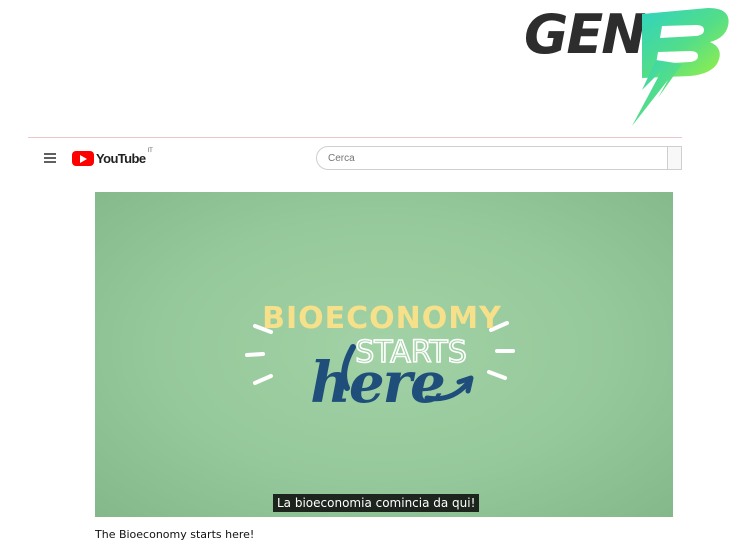 The height and width of the screenshot is (543, 738). I want to click on video-title: The Bioeconomy starts here!, so click(174, 534).